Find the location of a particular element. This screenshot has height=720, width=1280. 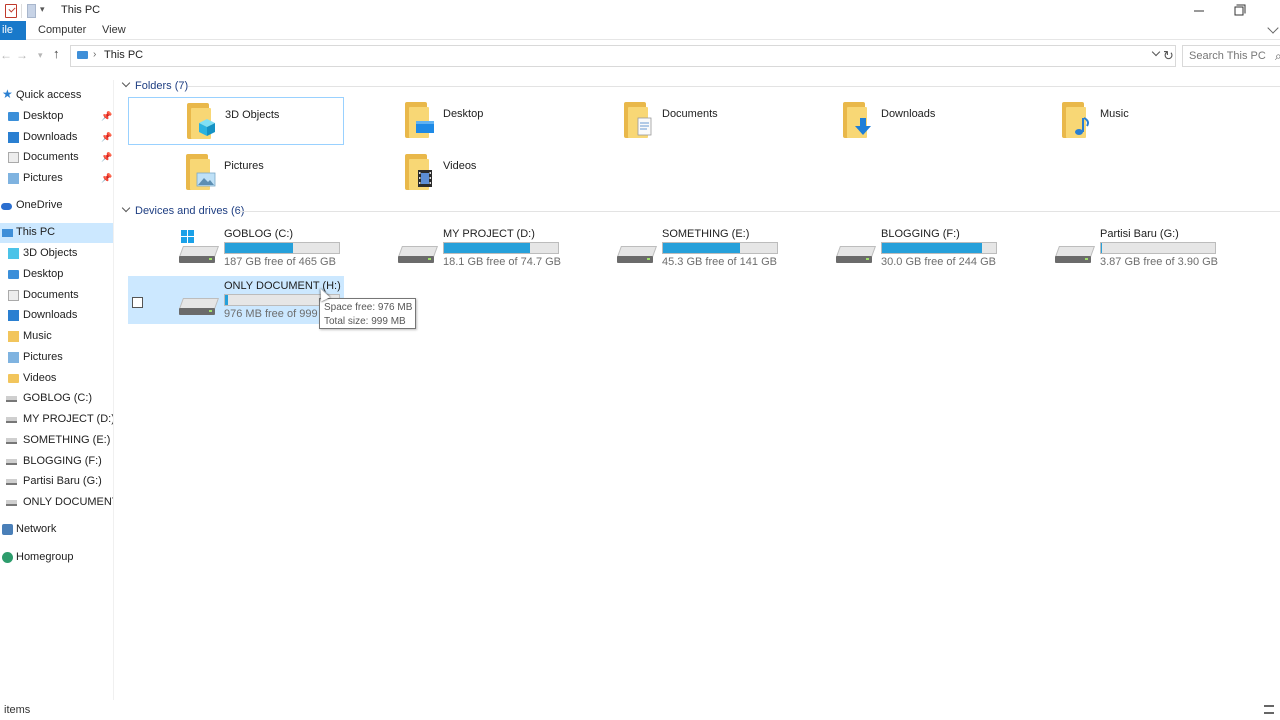

nav-pc-pictures: Pictures is located at coordinates (56, 358).